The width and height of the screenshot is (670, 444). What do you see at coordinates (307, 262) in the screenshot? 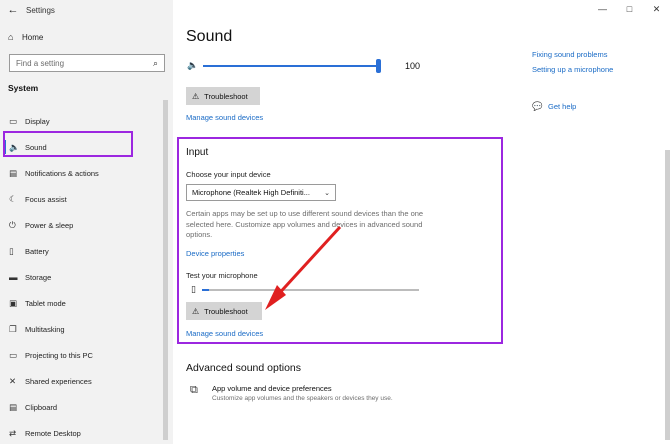
I see `arrow-shaft` at bounding box center [307, 262].